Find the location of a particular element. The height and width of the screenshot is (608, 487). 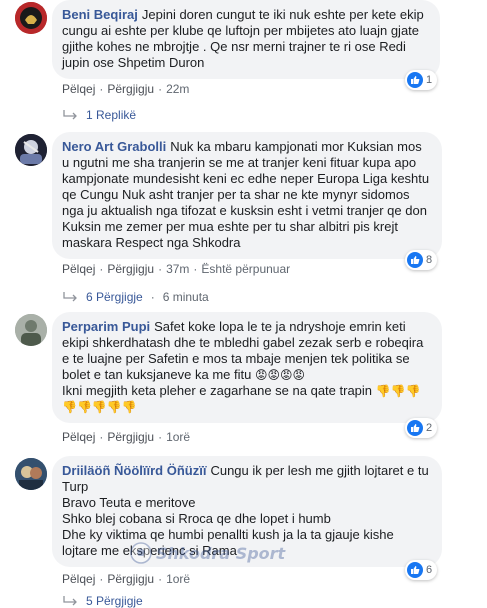

view-replies: 5 Përgjigje is located at coordinates (102, 601).